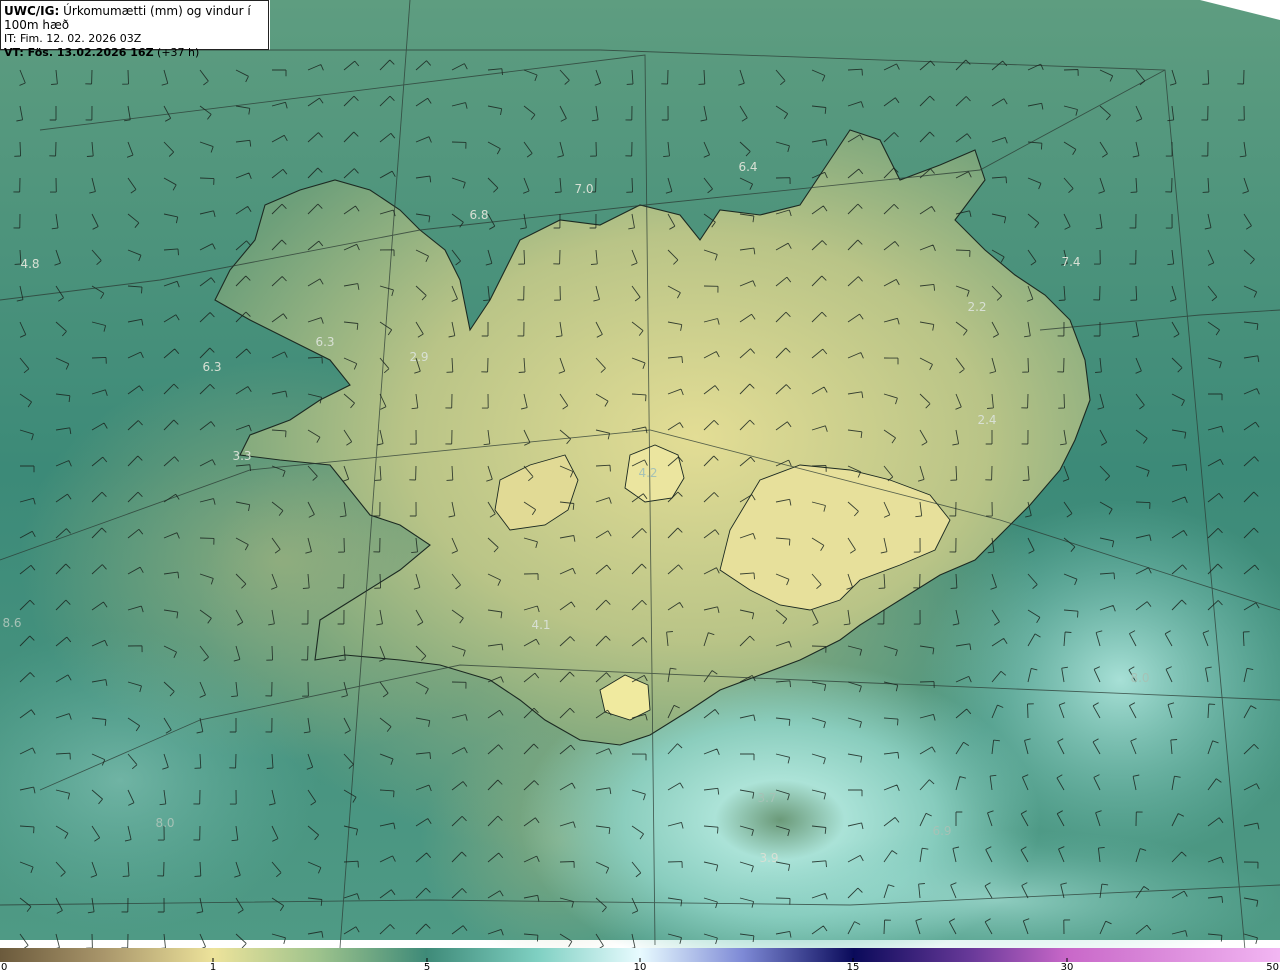 The image size is (1280, 978). What do you see at coordinates (1272, 967) in the screenshot?
I see `colorbar-tick: 50` at bounding box center [1272, 967].